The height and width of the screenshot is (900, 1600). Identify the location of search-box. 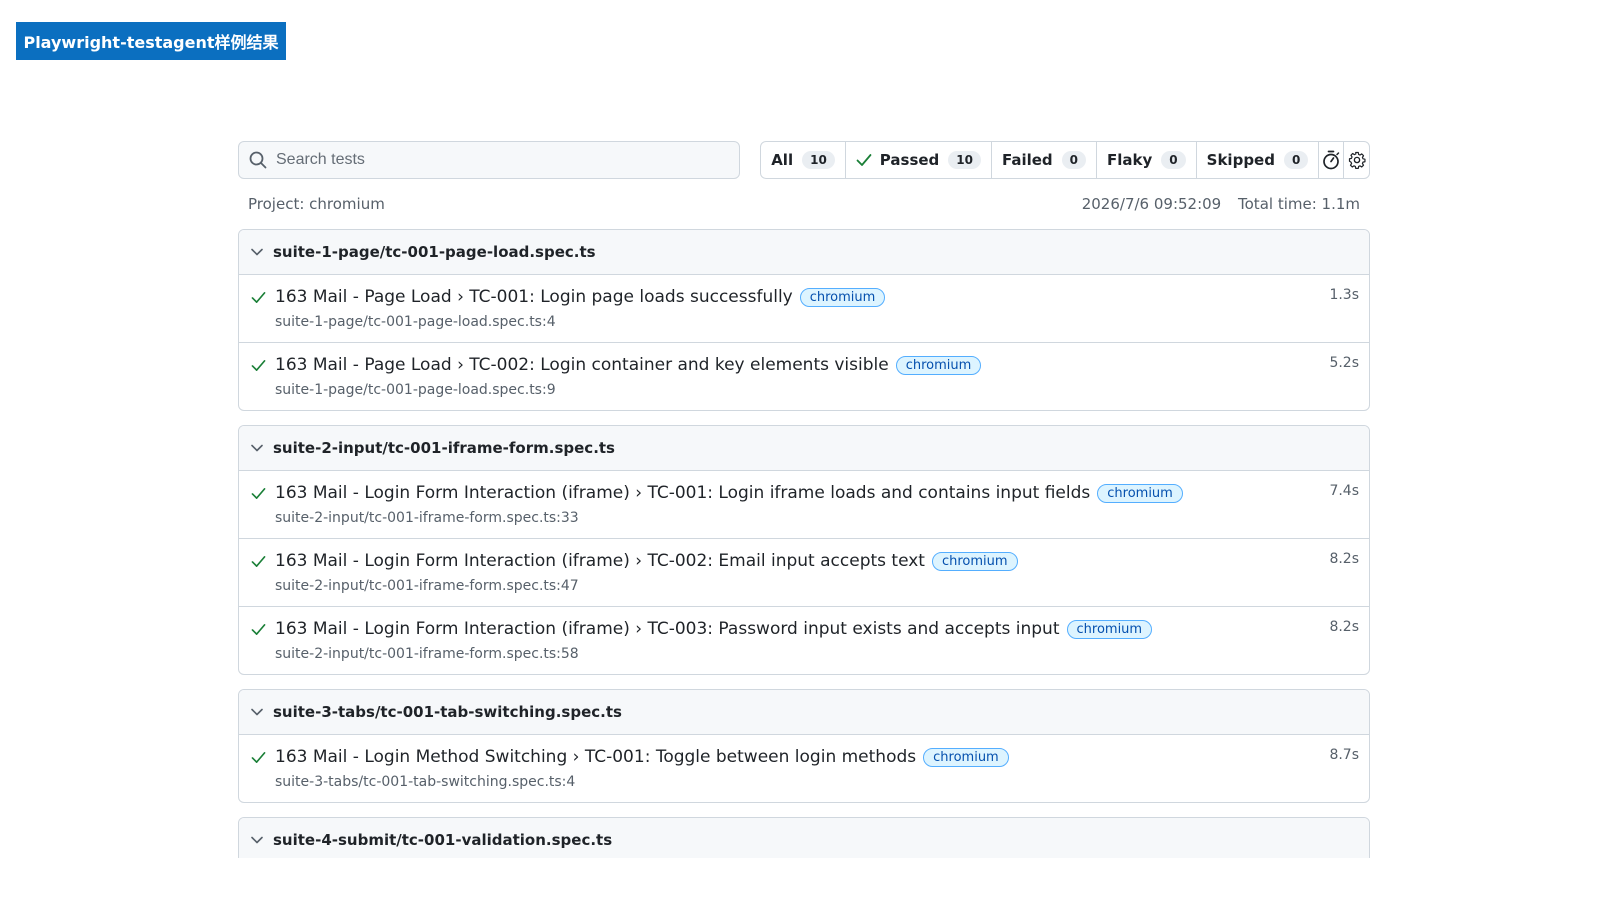
(489, 160).